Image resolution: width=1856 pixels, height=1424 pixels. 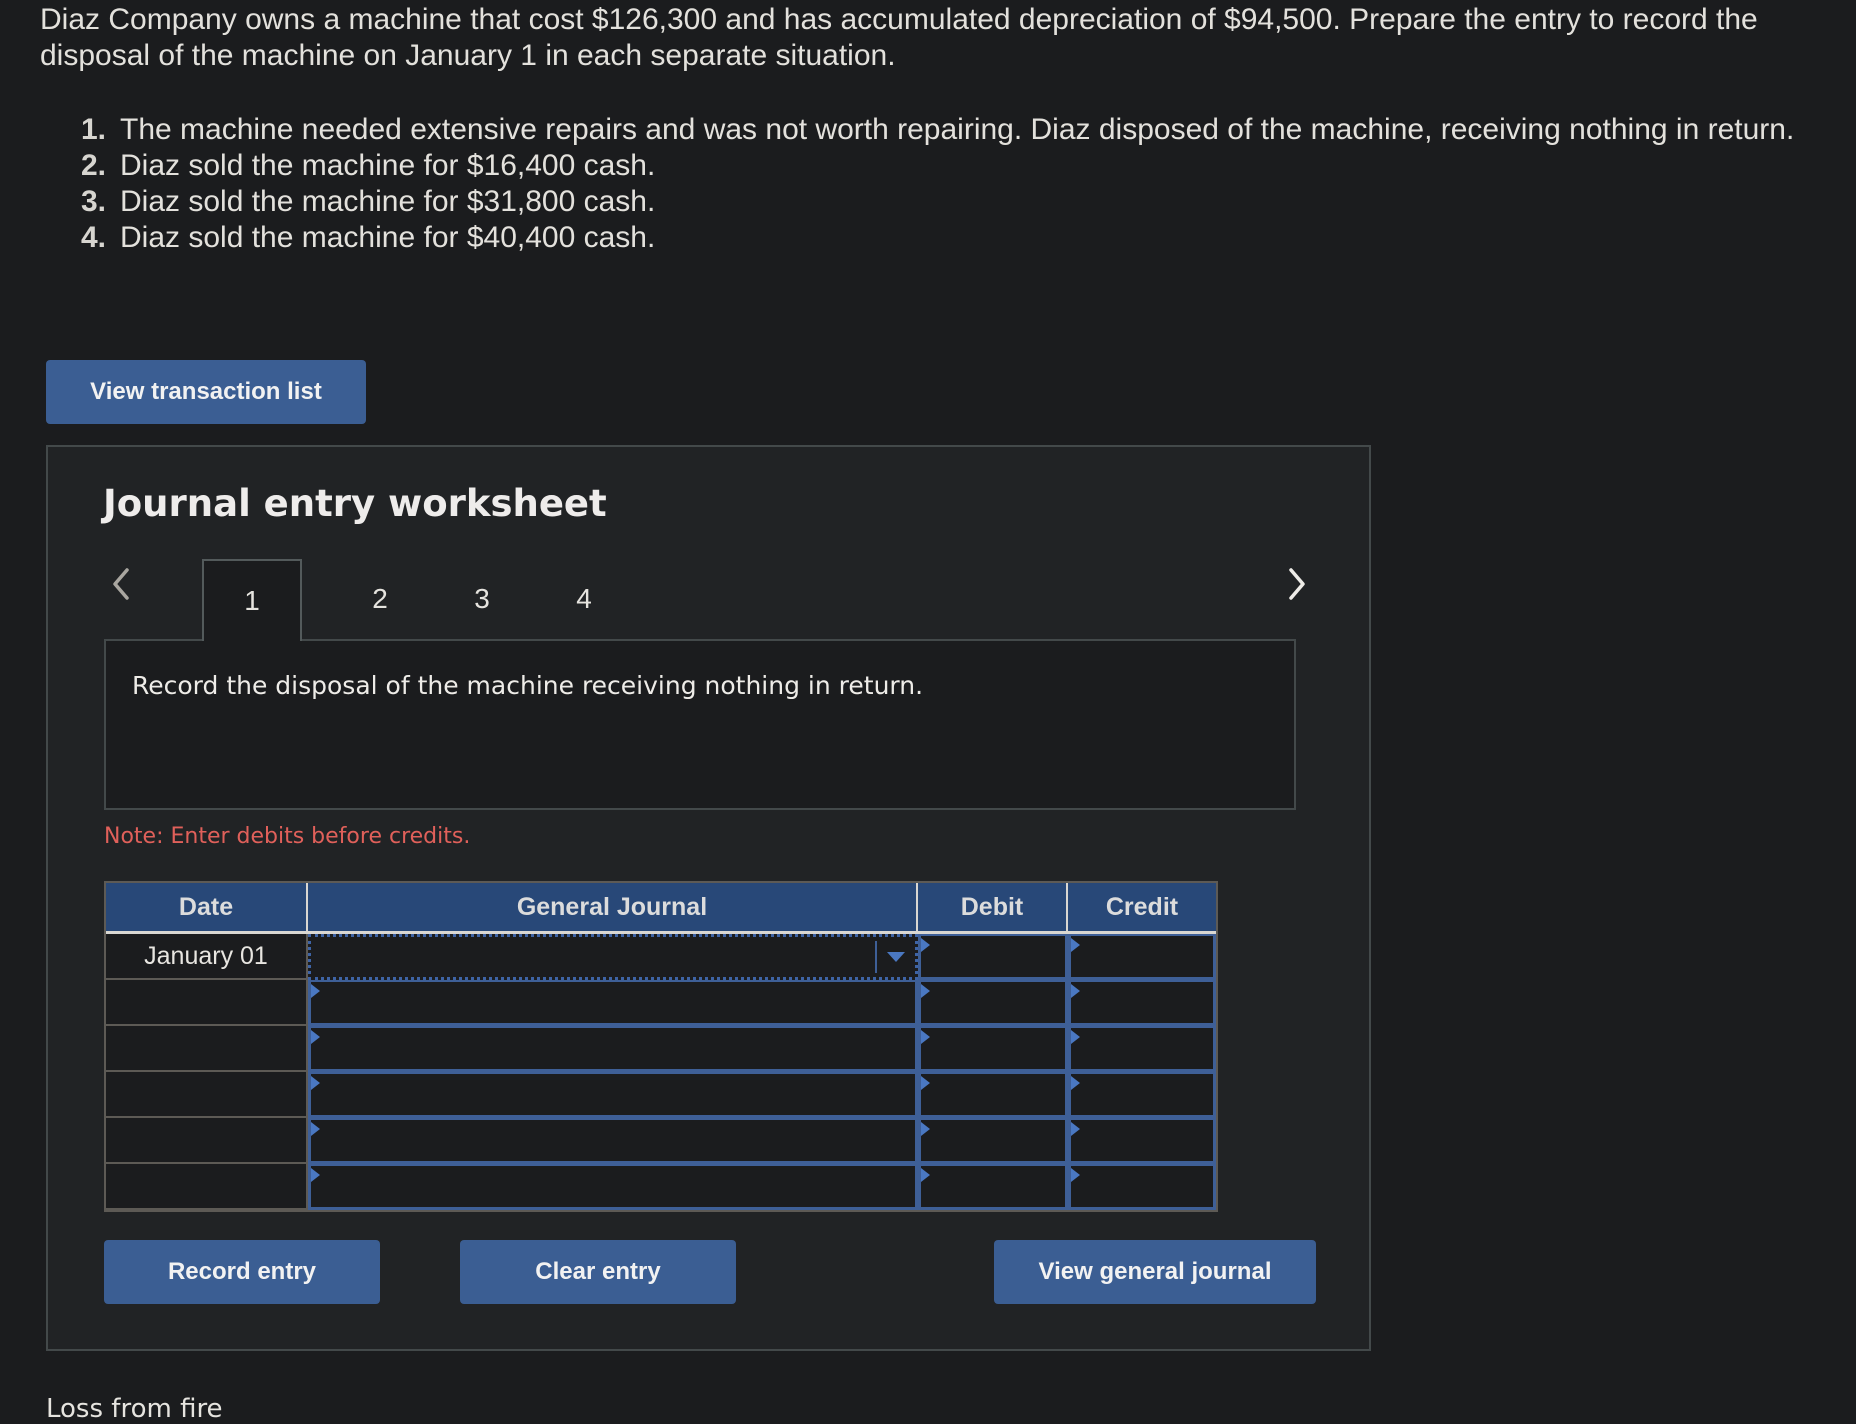 I want to click on note-text: Note: Enter debits before credits., so click(x=287, y=836).